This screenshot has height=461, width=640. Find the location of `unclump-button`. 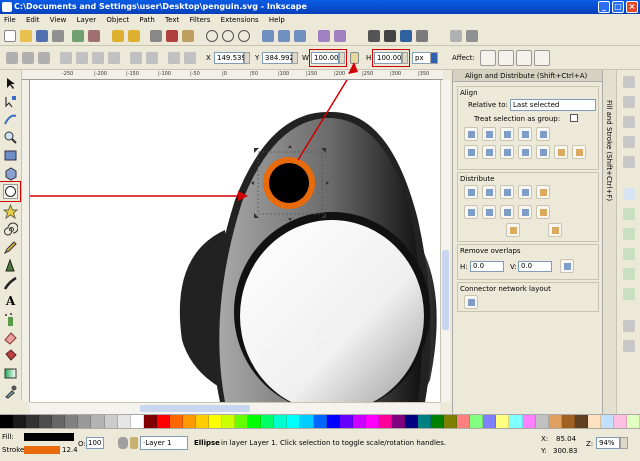

unclump-button is located at coordinates (555, 230).